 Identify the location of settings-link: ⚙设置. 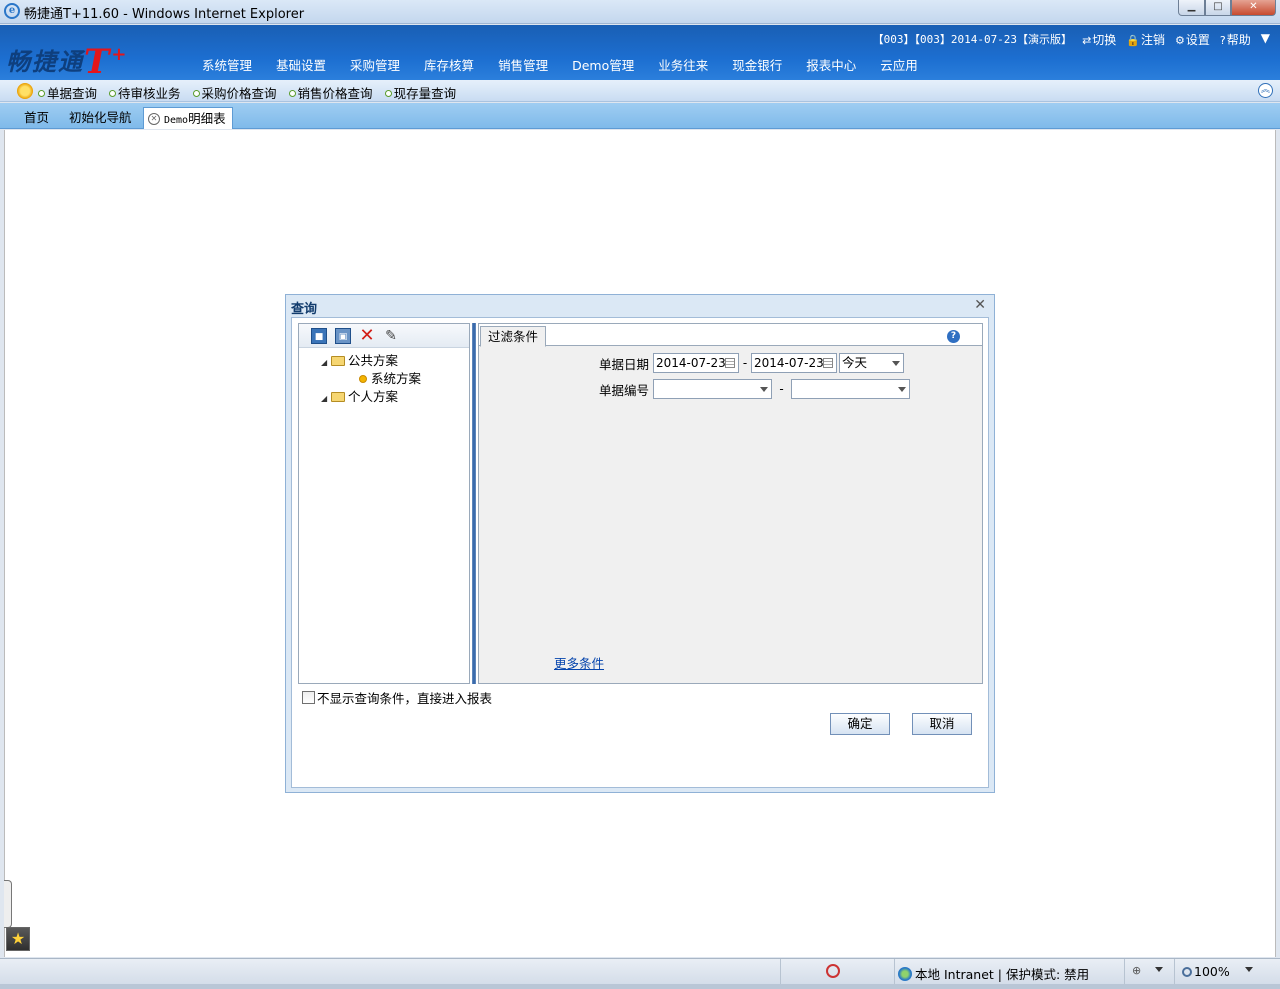
(1192, 39).